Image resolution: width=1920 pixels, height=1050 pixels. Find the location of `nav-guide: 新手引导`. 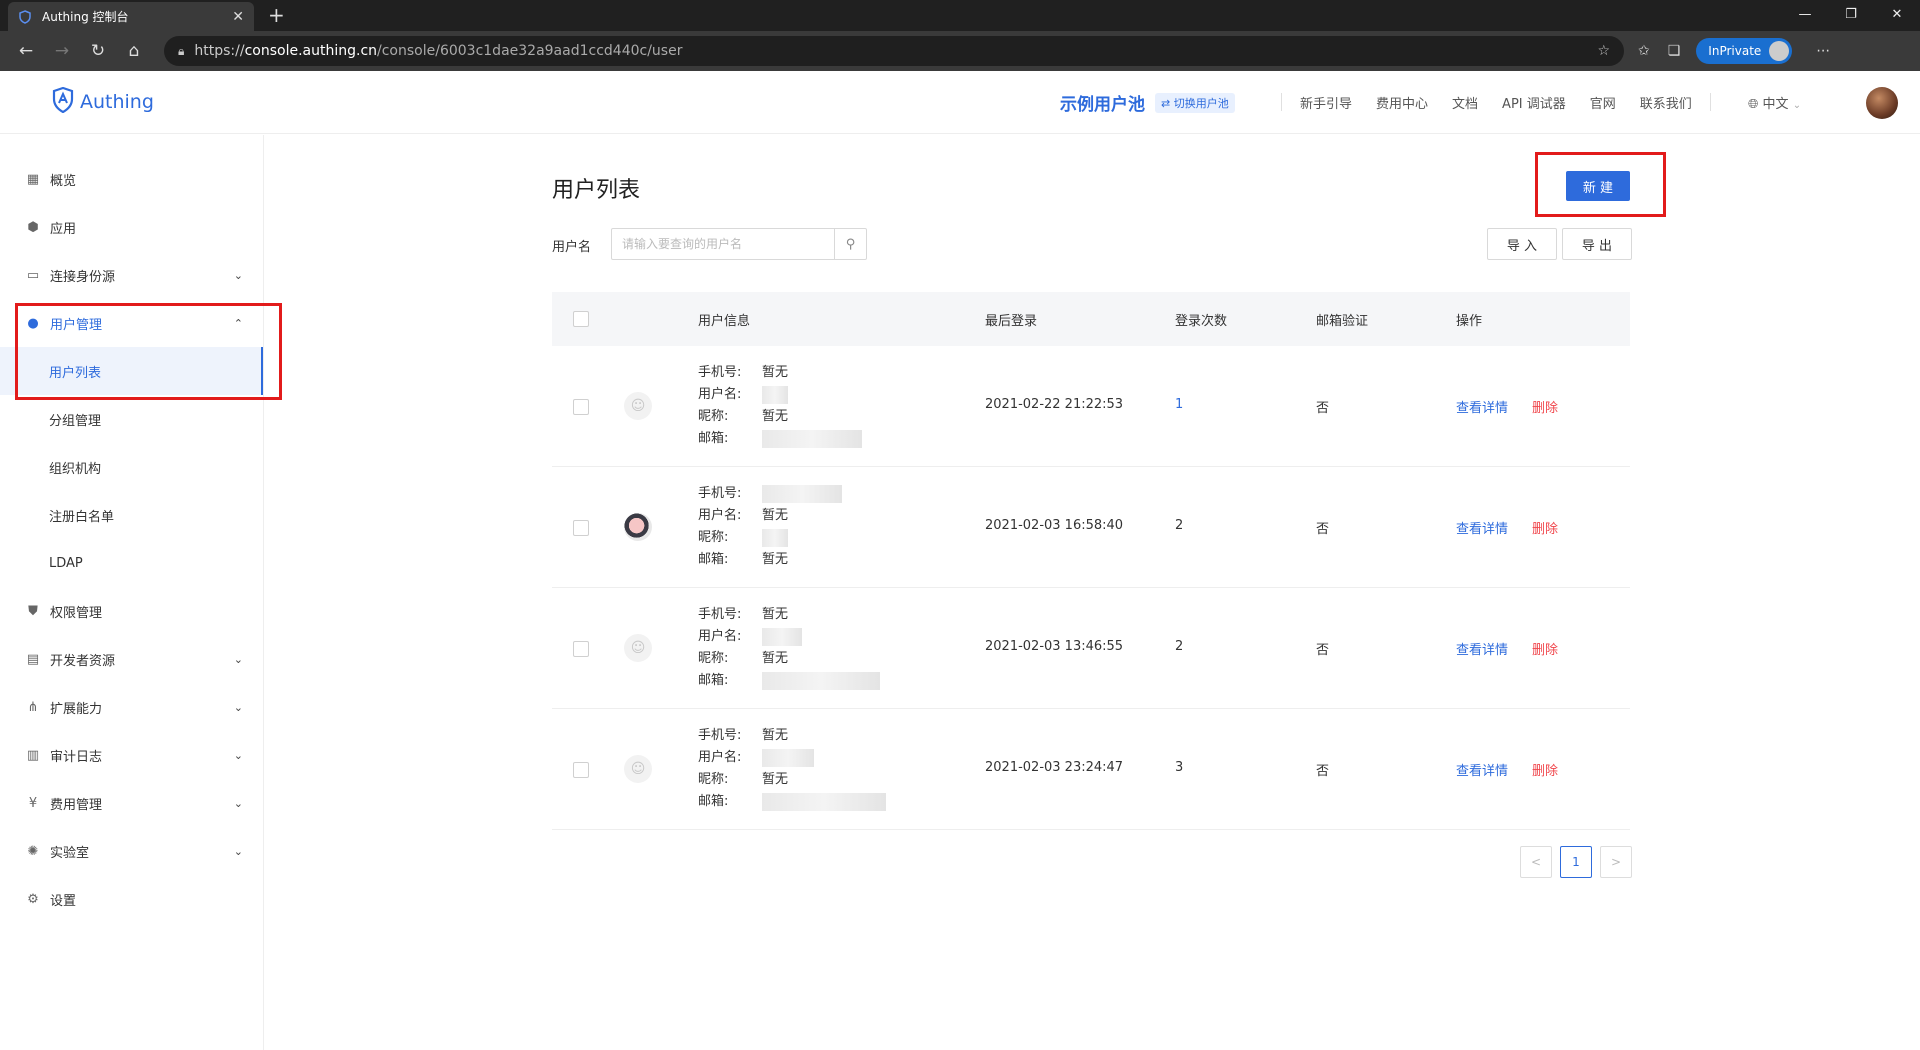

nav-guide: 新手引导 is located at coordinates (1326, 102).